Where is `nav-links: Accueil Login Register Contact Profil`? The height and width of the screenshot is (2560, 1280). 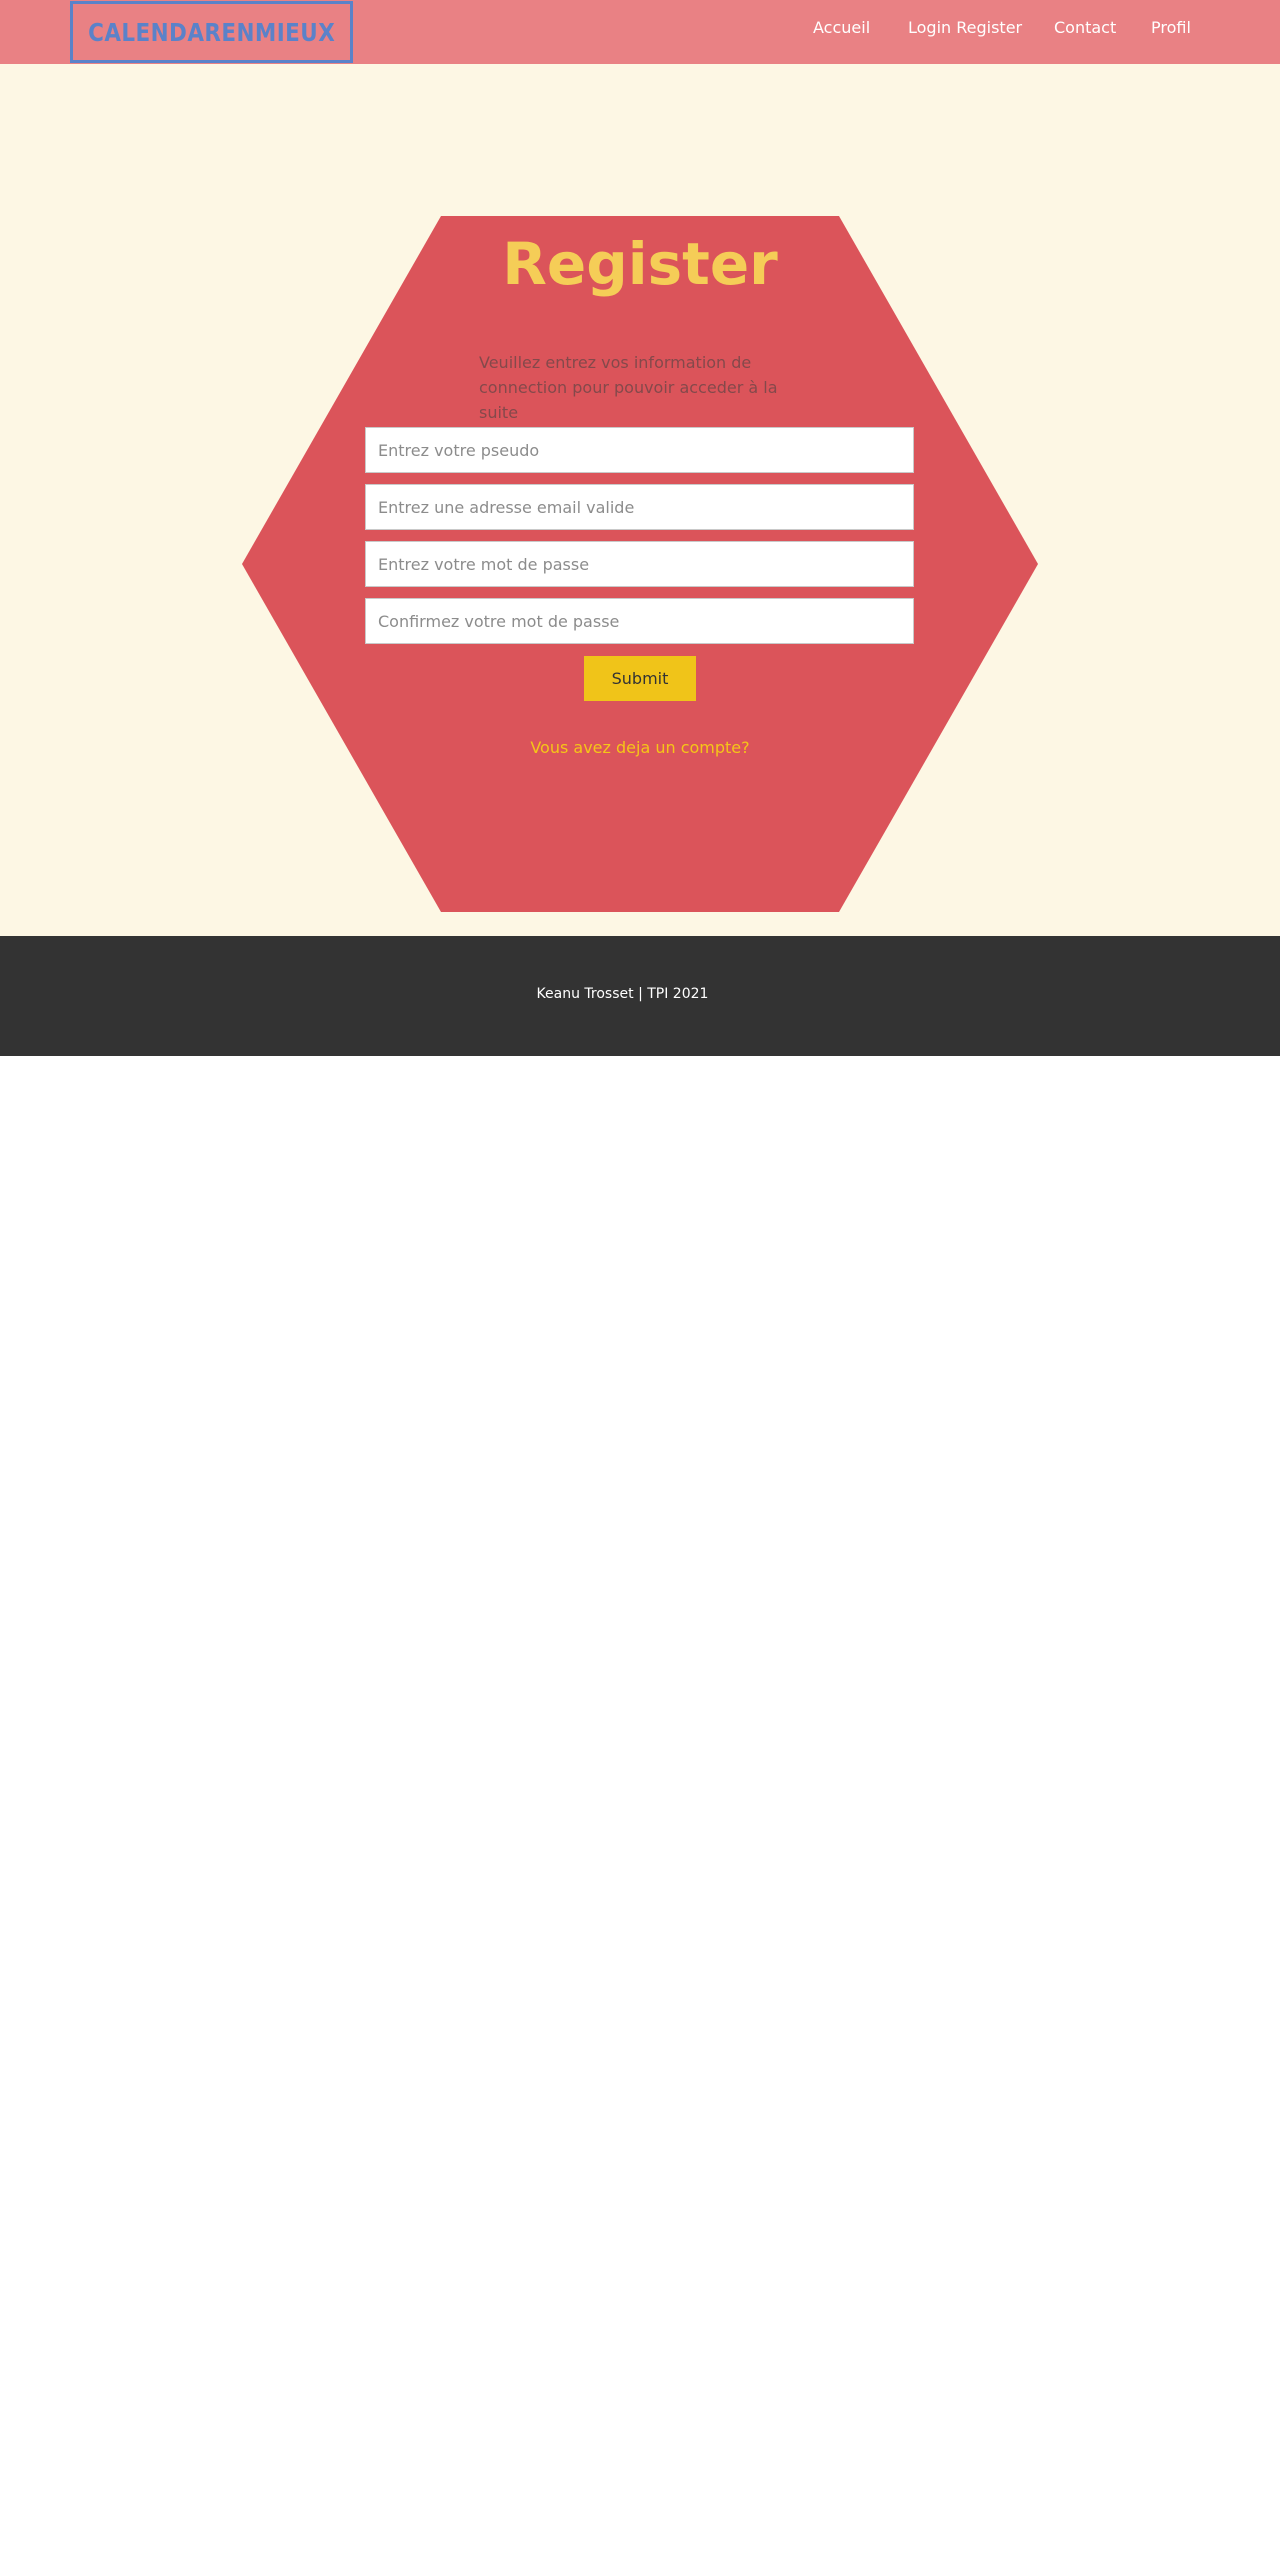 nav-links: Accueil Login Register Contact Profil is located at coordinates (640, 28).